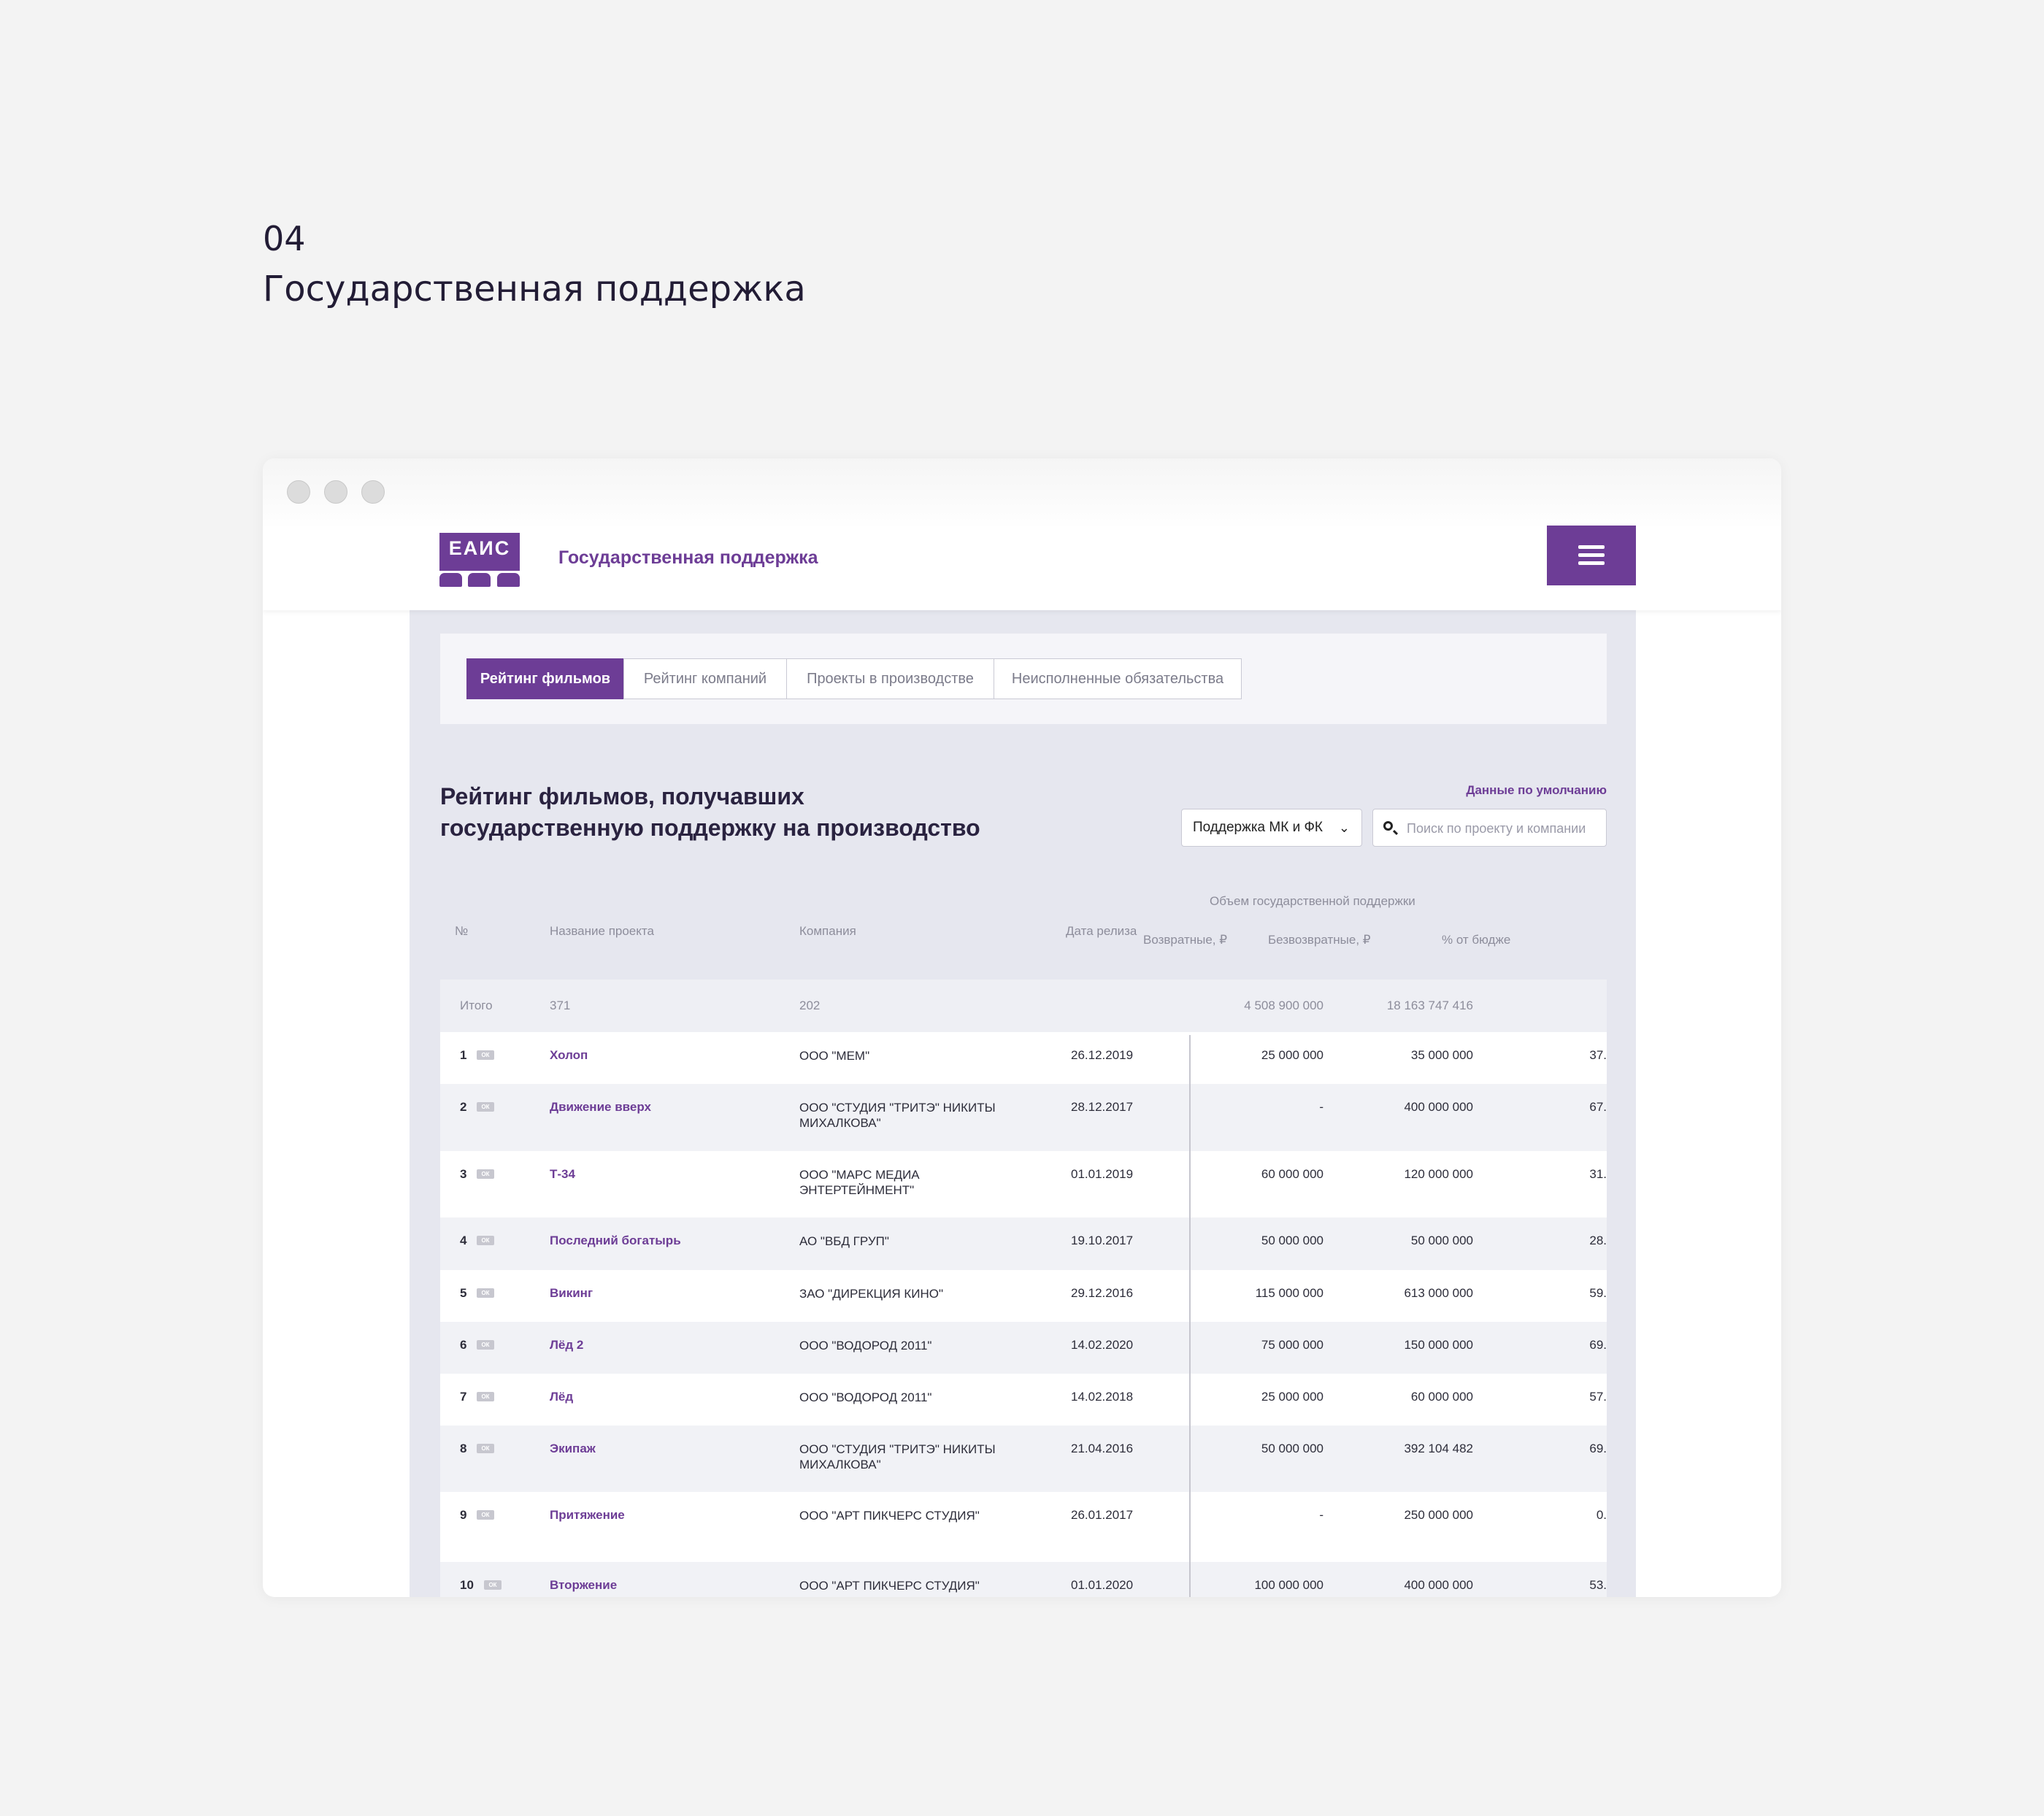 This screenshot has width=2044, height=1816. I want to click on window-maximize-dot, so click(373, 492).